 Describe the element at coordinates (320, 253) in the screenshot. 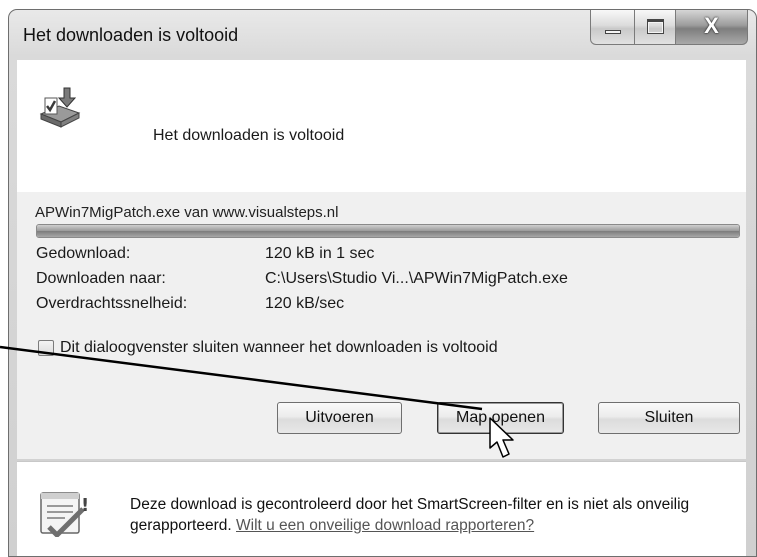

I see `downloaded-value: 120 kB in 1 sec` at that location.